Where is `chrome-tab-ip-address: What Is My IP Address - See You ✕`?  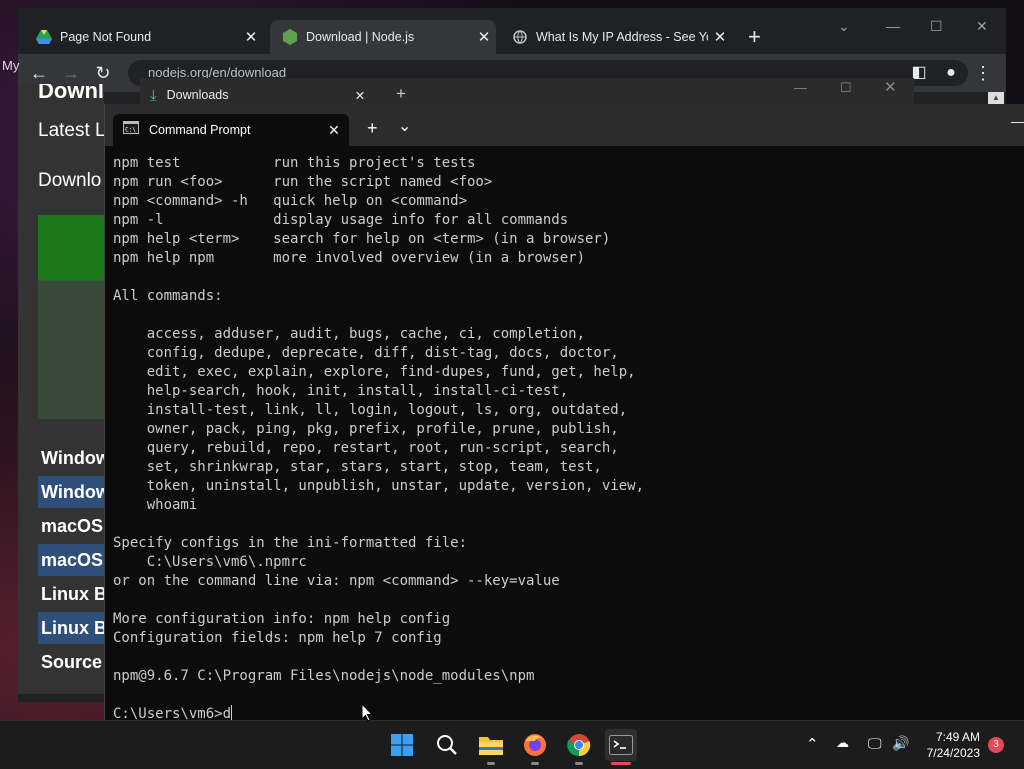
chrome-tab-ip-address: What Is My IP Address - See You ✕ is located at coordinates (616, 37).